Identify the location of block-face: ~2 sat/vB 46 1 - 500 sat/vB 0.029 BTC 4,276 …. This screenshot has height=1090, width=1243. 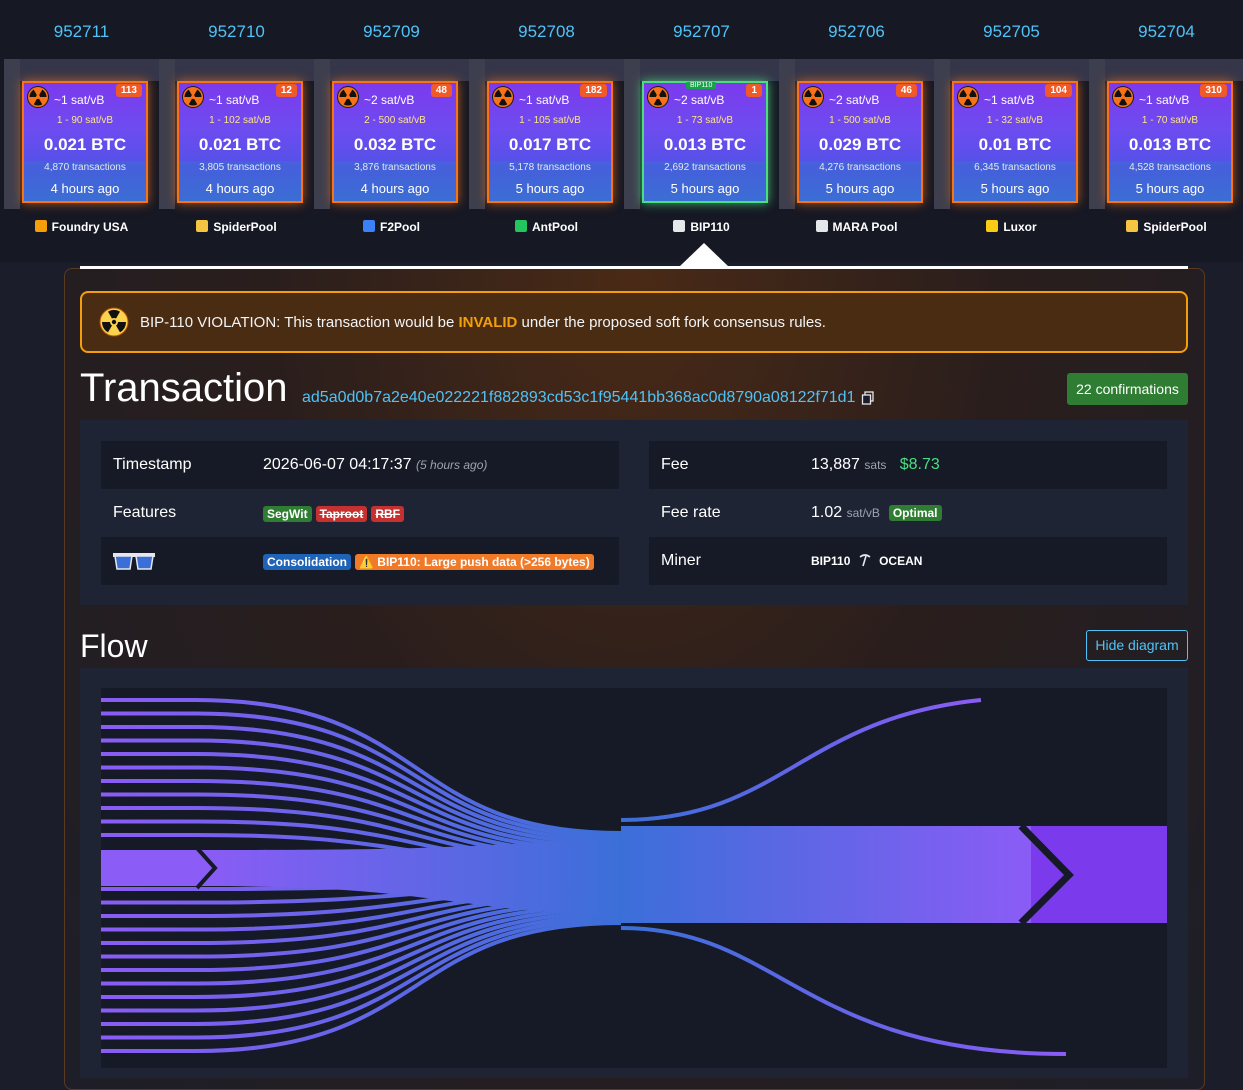
(860, 142).